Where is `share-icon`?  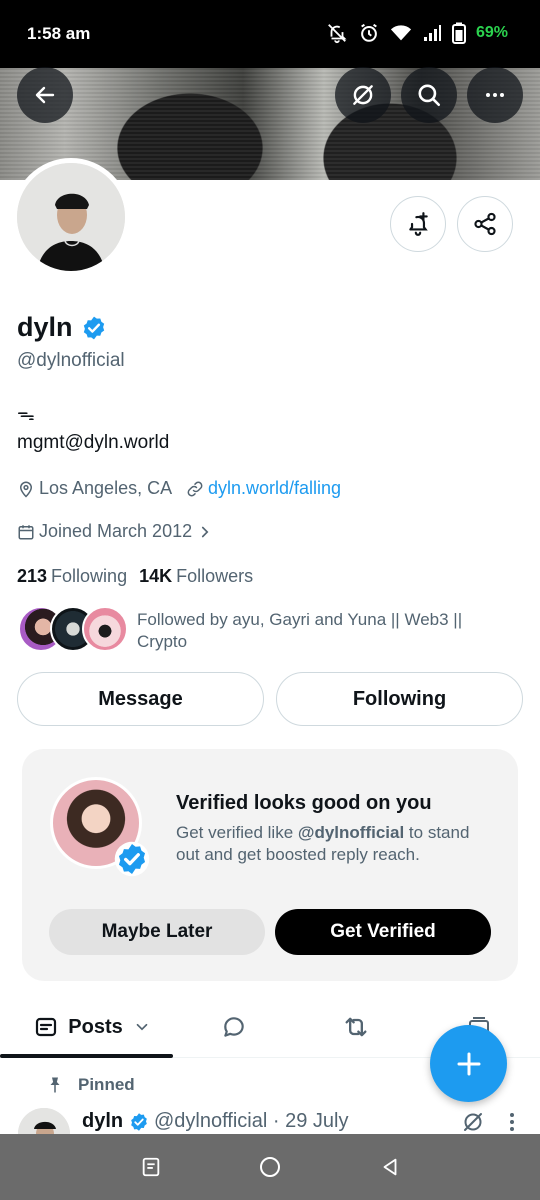
share-icon is located at coordinates (485, 224).